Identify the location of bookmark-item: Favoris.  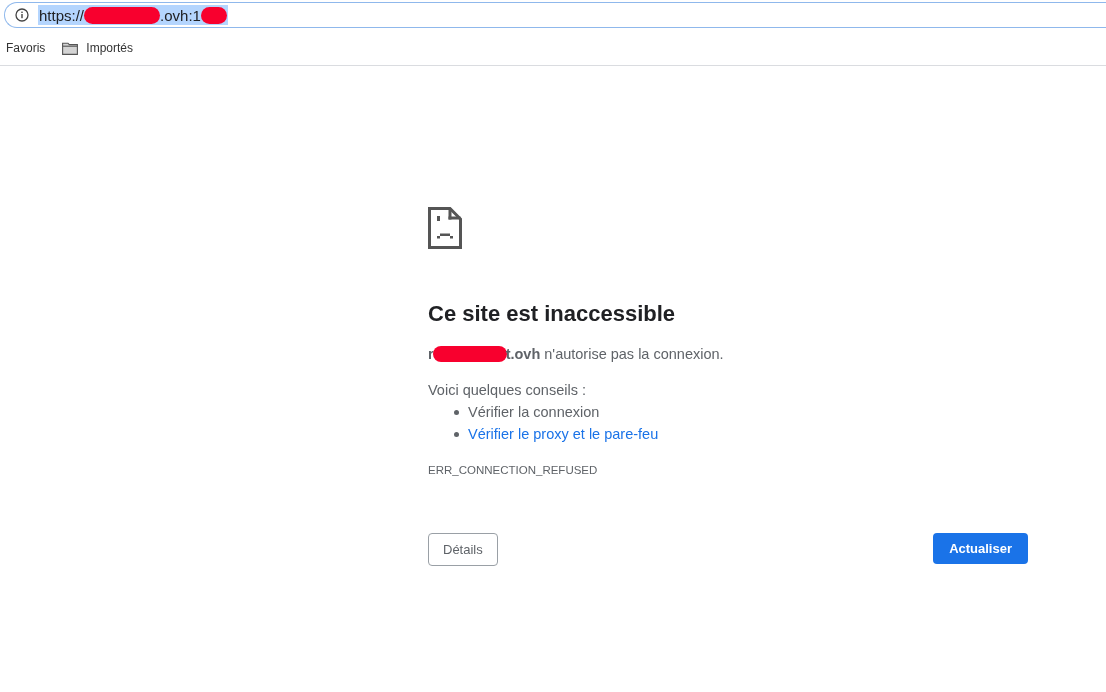
(26, 48).